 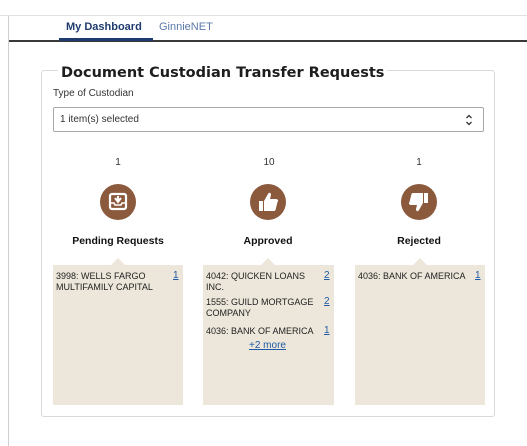 I want to click on rejected-label: Rejected, so click(x=419, y=241).